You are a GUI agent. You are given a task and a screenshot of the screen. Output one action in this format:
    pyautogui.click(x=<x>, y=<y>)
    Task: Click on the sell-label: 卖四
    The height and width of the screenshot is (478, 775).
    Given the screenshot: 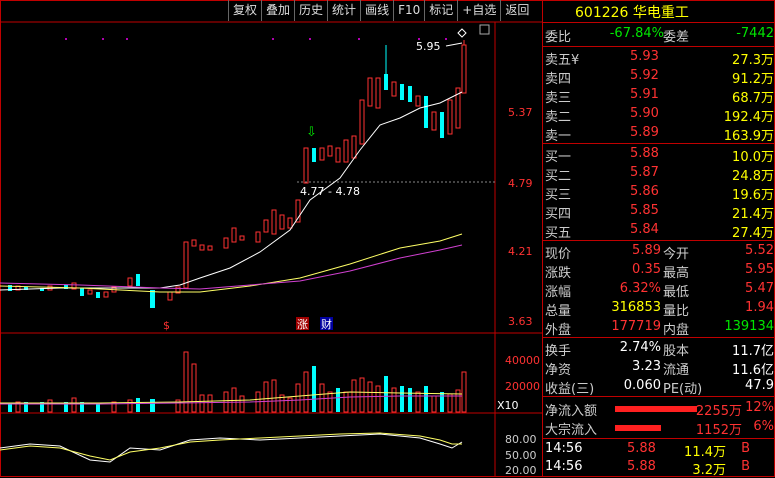 What is the action you would take?
    pyautogui.click(x=558, y=79)
    